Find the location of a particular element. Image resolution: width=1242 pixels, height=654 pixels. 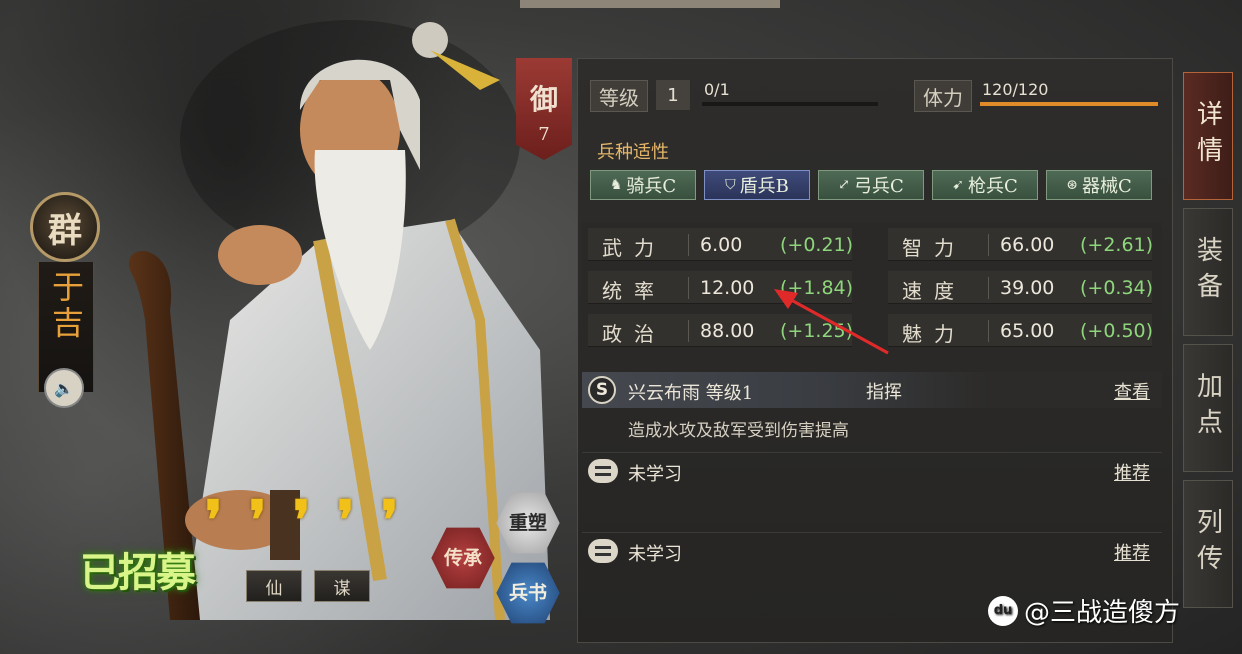

hero-name: 于吉 is located at coordinates (66, 306).